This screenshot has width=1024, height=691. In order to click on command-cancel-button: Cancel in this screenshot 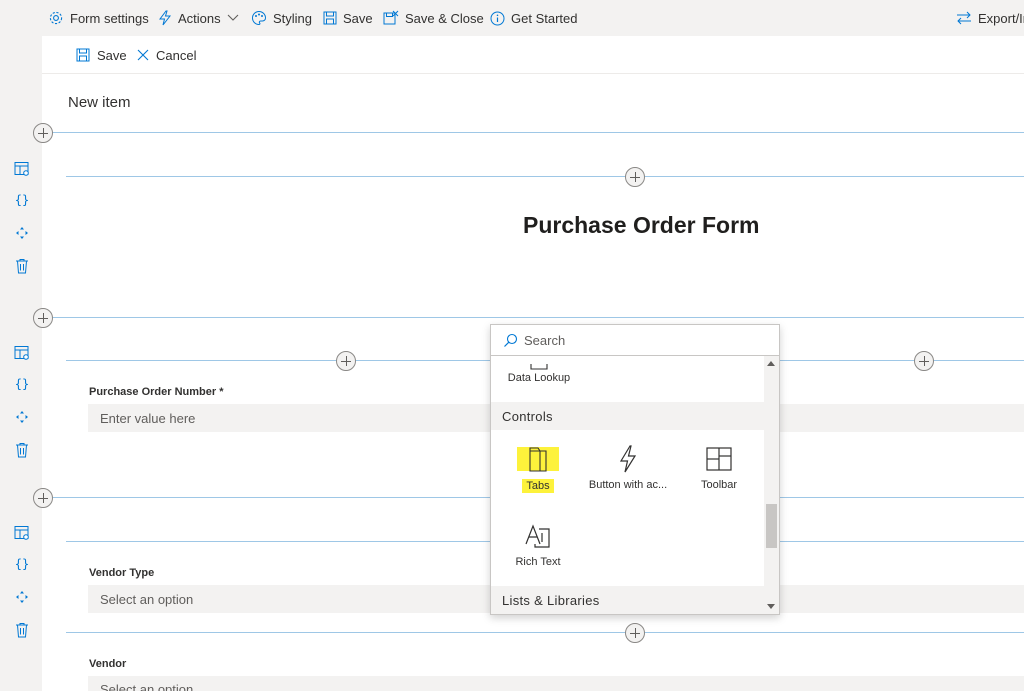, I will do `click(166, 55)`.